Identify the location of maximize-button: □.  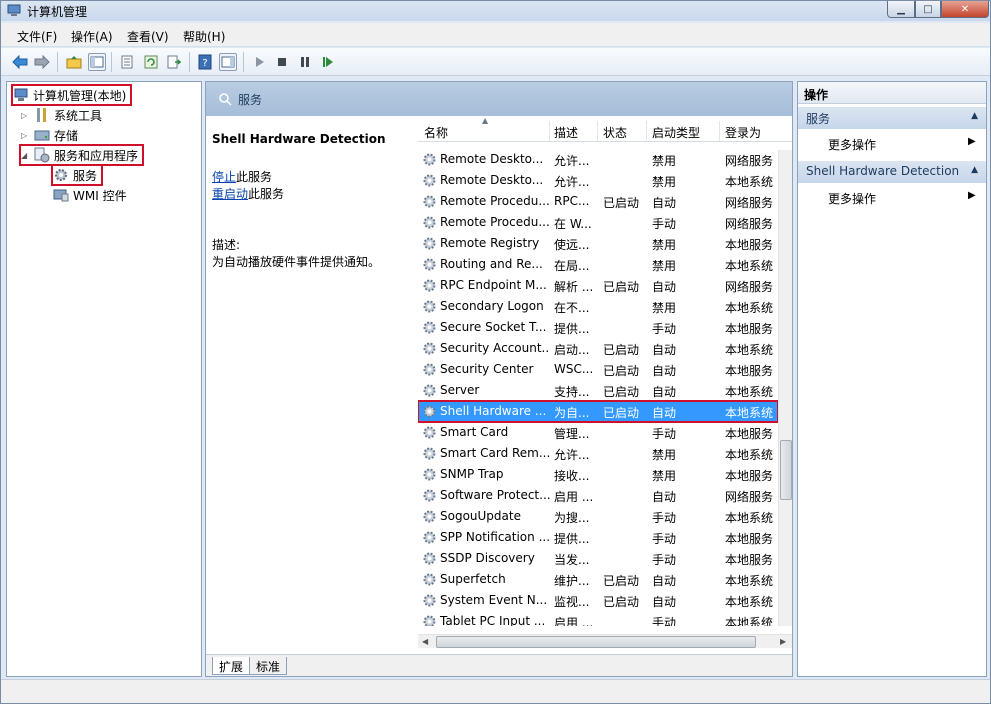
(928, 9).